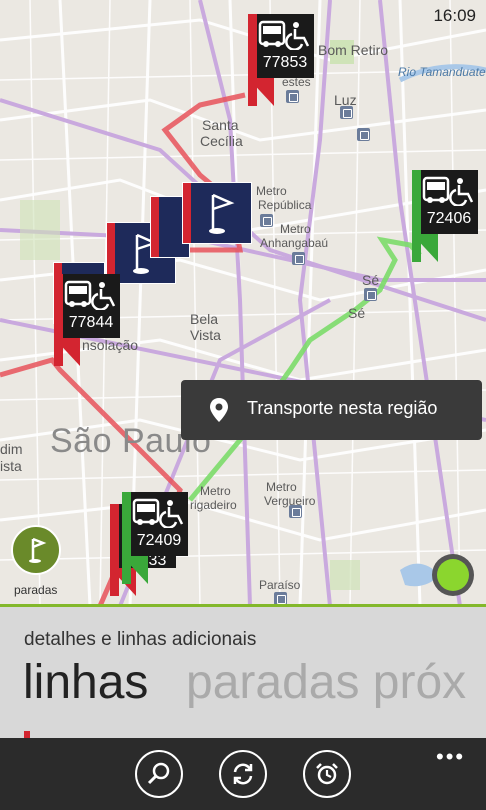  Describe the element at coordinates (85, 682) in the screenshot. I see `pivot-tab-linhas: linhas` at that location.